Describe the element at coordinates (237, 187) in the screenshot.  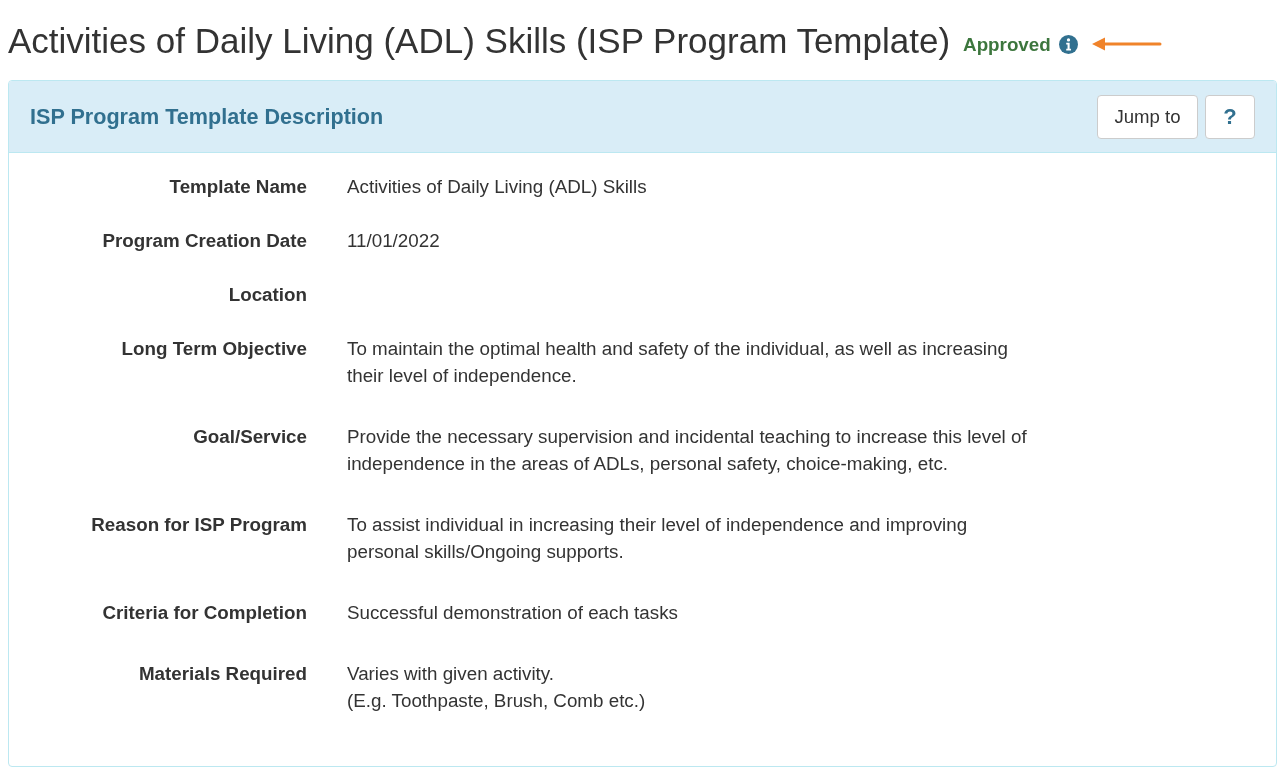
I see `field-label: Template Name` at that location.